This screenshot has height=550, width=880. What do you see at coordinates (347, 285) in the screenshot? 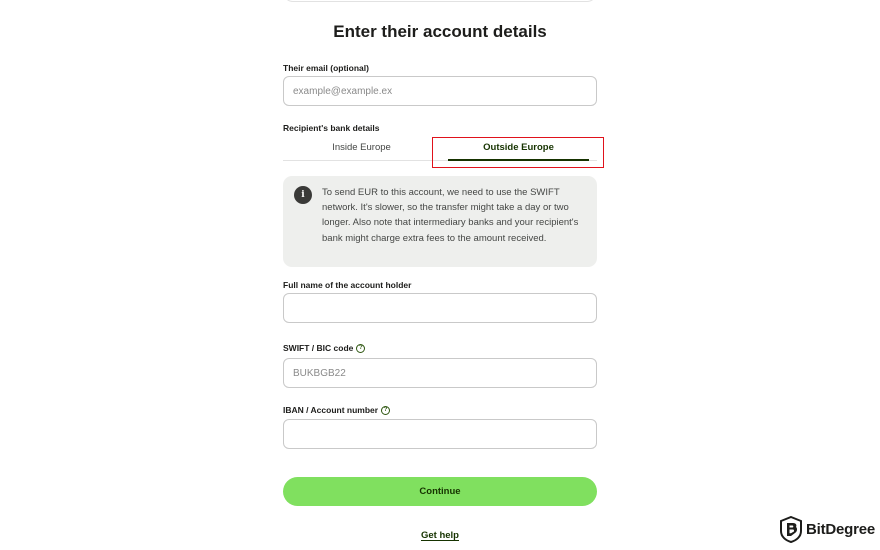
I see `account-holder-label: Full name of the account holder` at bounding box center [347, 285].